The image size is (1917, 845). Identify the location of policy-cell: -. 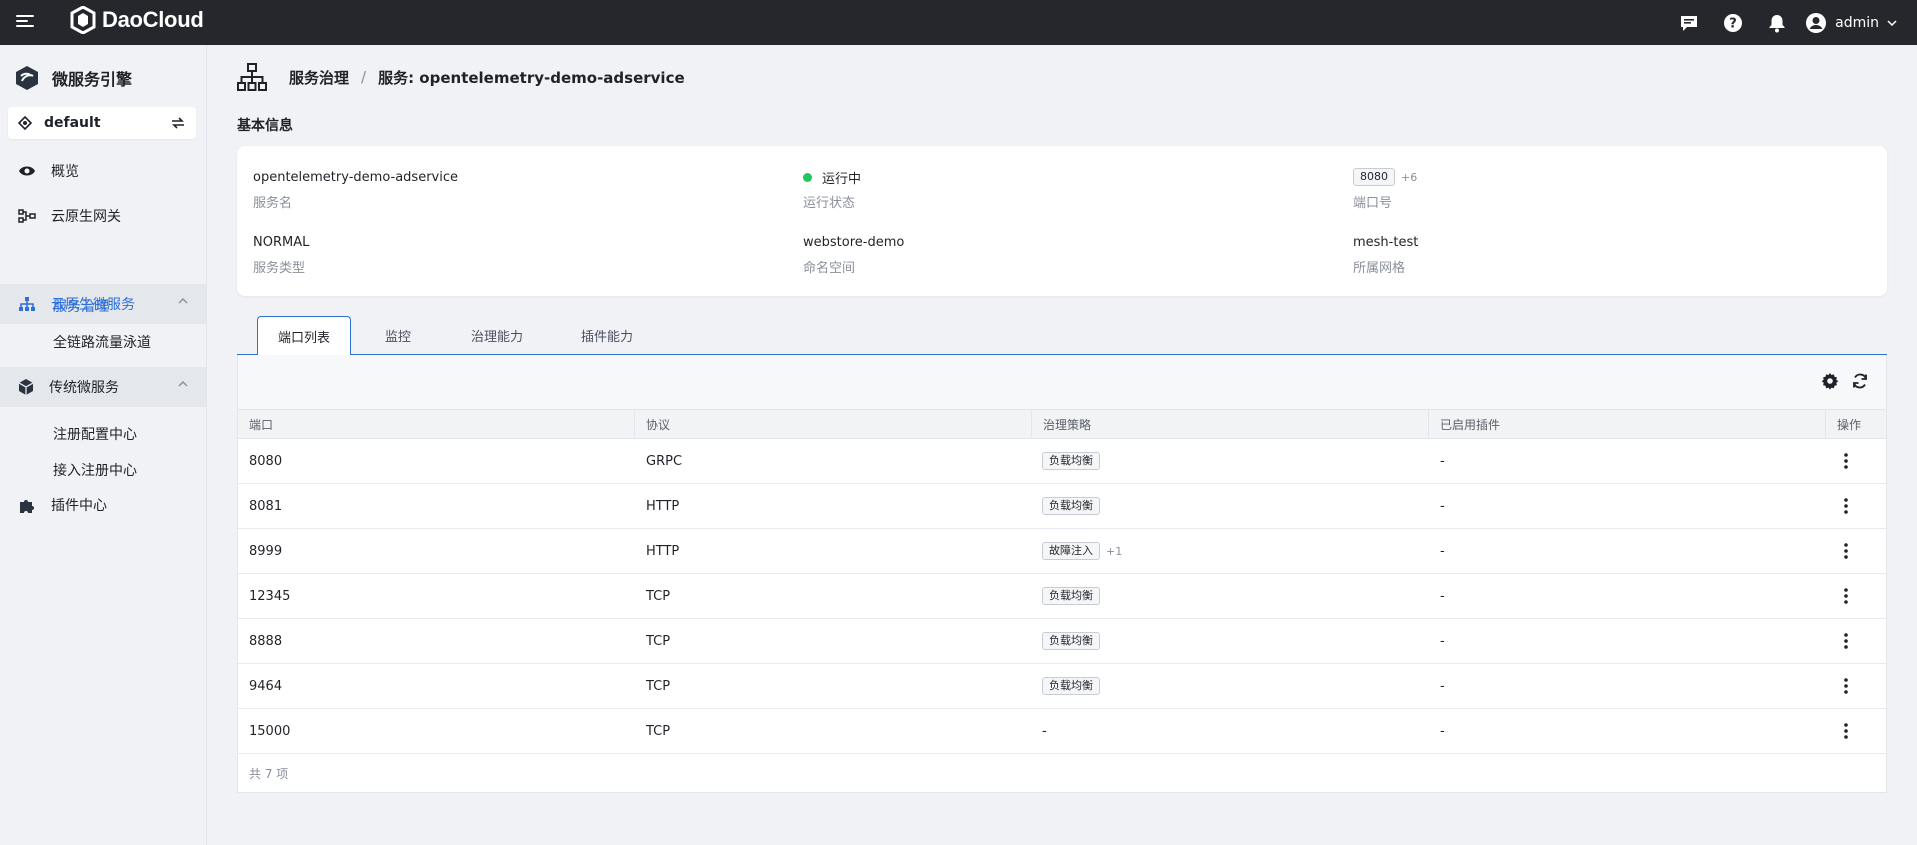
(1230, 731).